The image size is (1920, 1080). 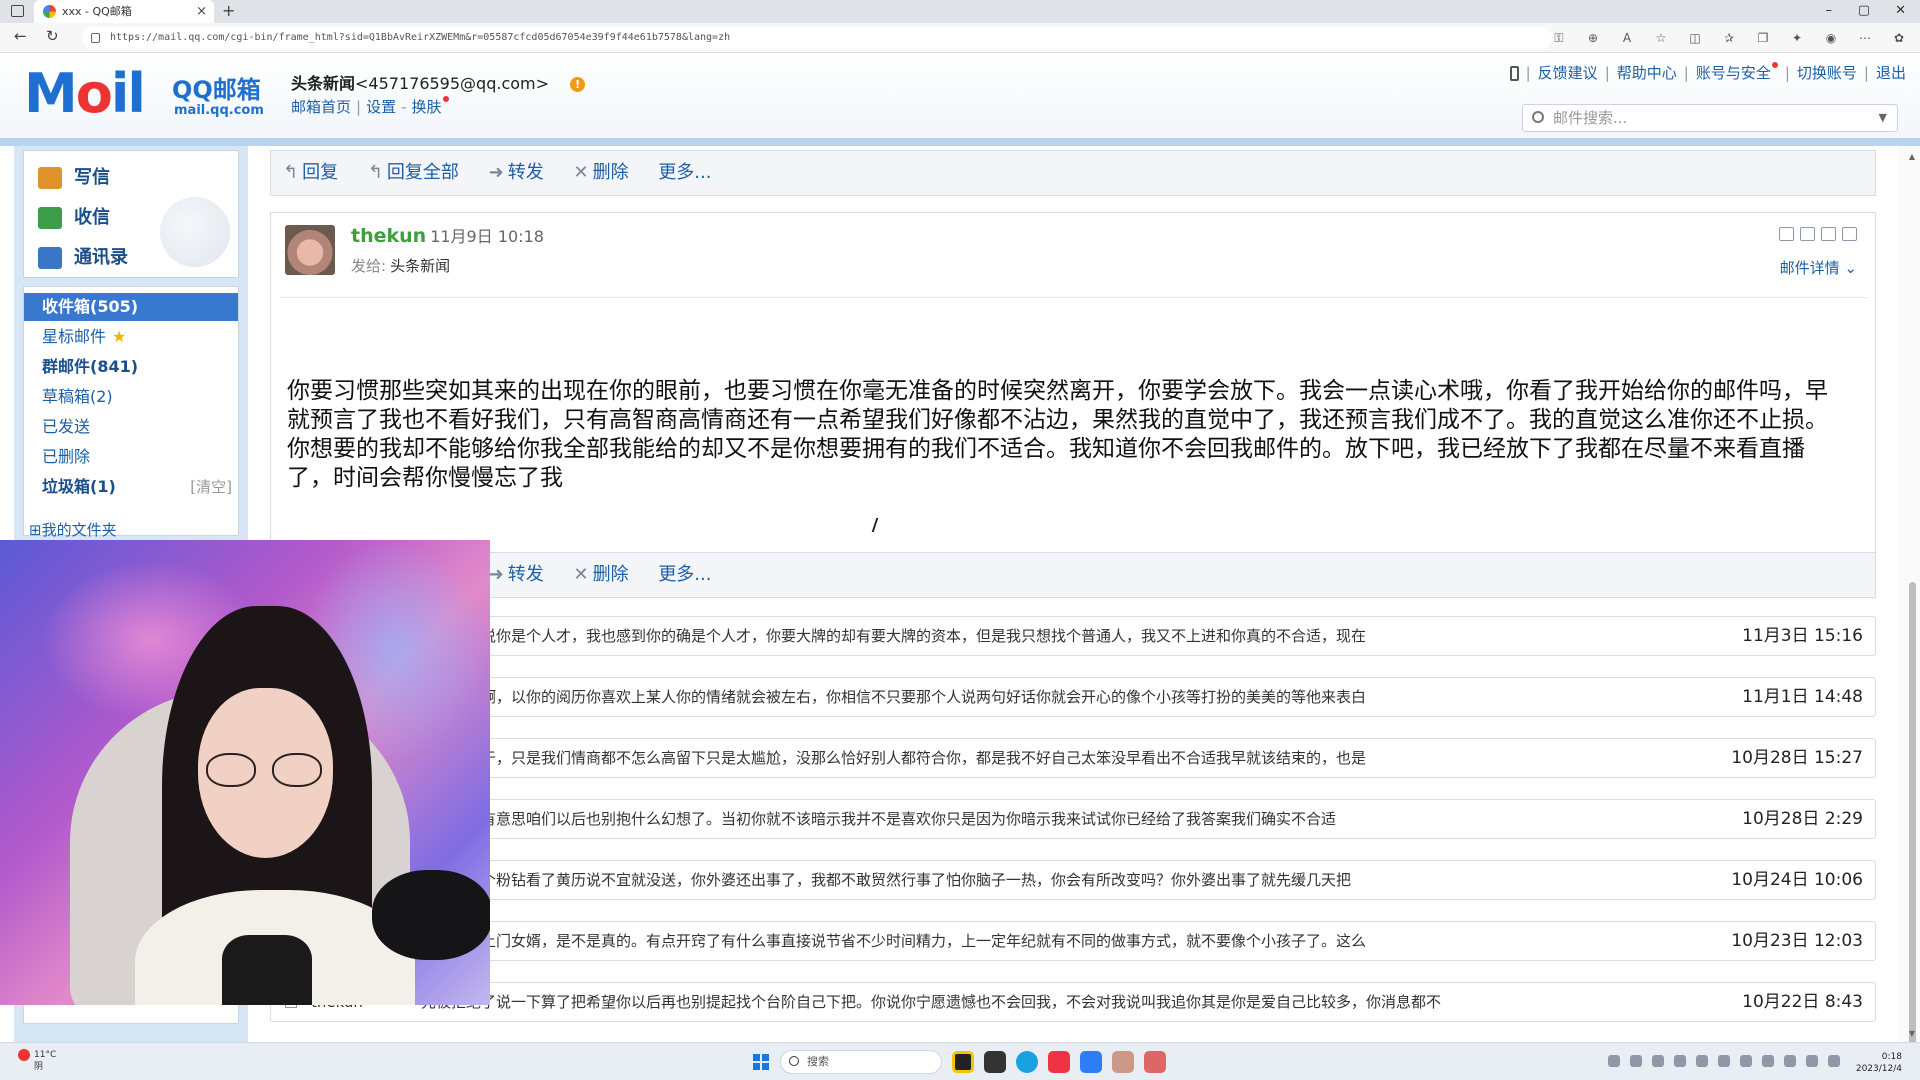 I want to click on minimize-button: –, so click(x=1829, y=11).